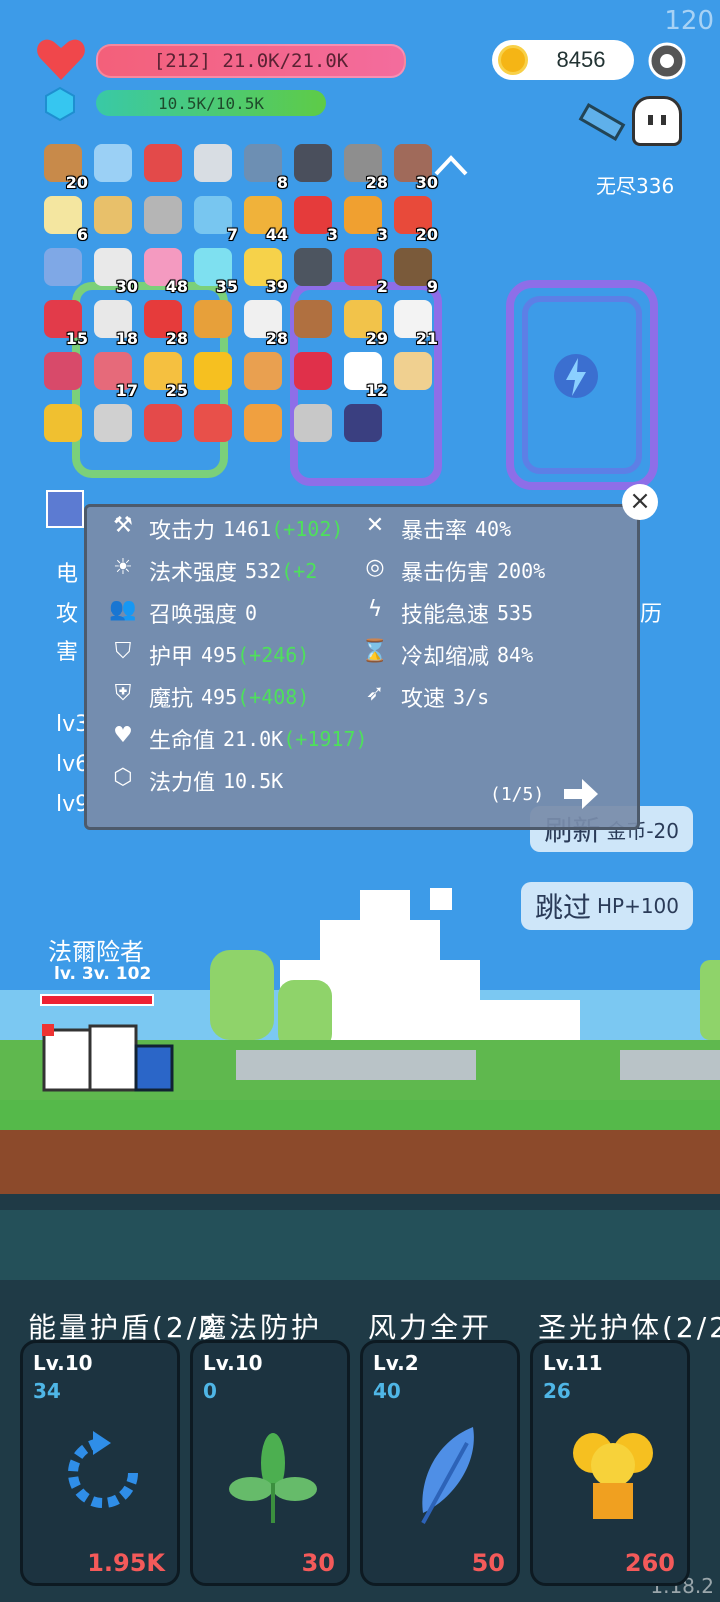  What do you see at coordinates (364, 218) in the screenshot?
I see `spellbook-icon: 3` at bounding box center [364, 218].